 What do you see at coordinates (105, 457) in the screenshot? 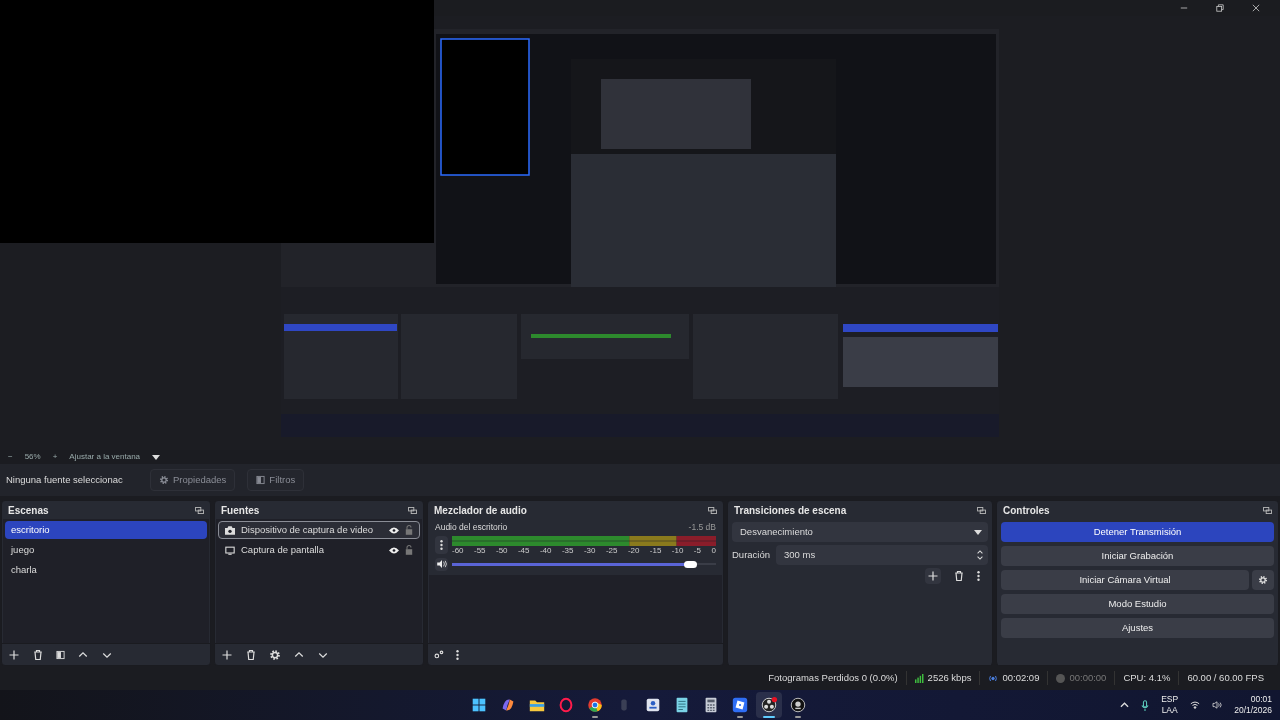
I see `fit-dropdown: Ajustar a la ventana` at bounding box center [105, 457].